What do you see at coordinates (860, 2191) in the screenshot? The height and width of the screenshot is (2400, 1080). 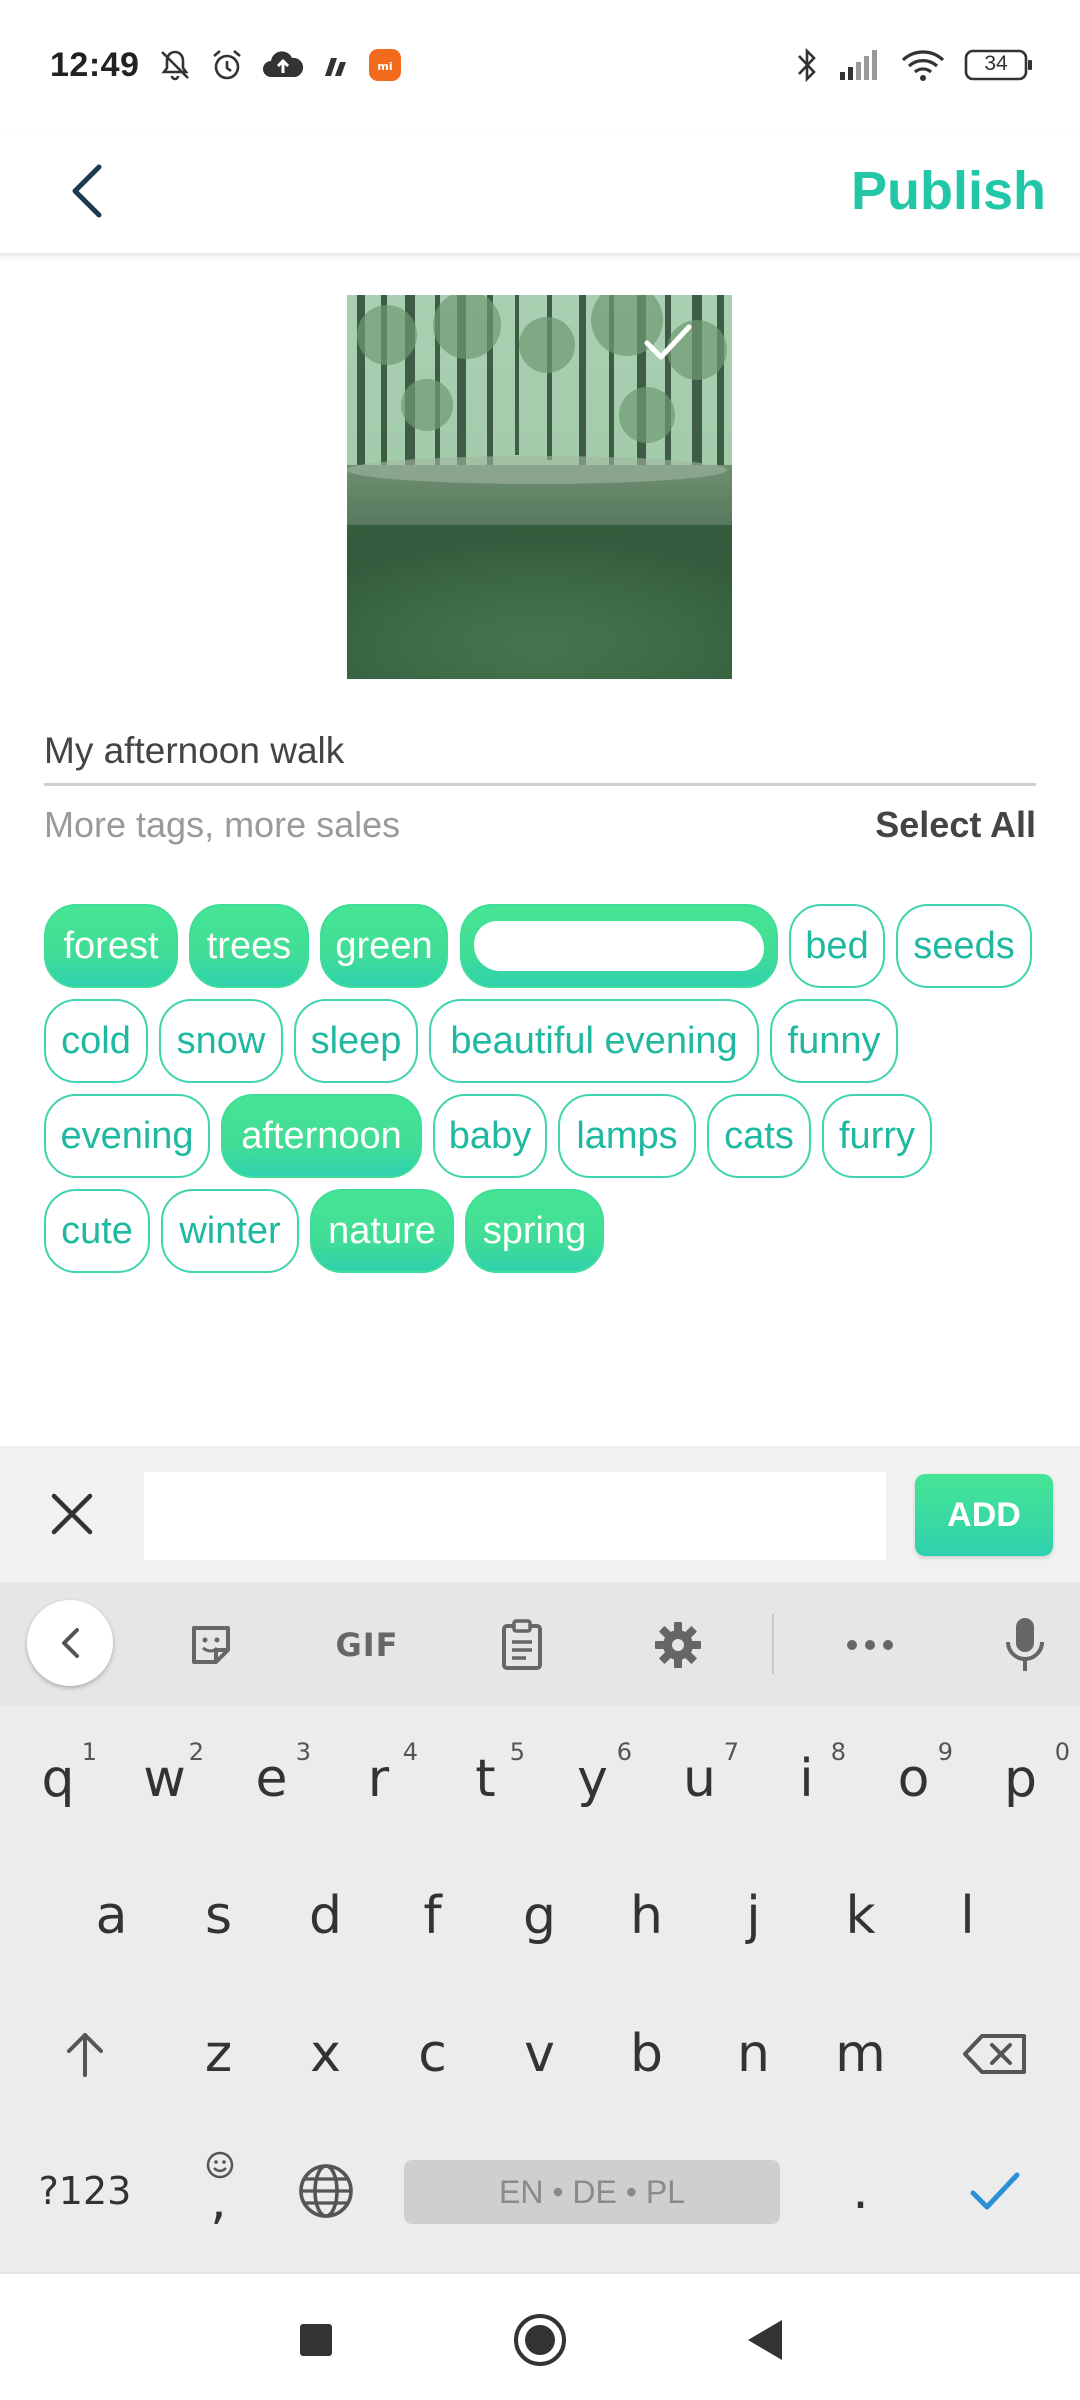 I see `period-key: .` at bounding box center [860, 2191].